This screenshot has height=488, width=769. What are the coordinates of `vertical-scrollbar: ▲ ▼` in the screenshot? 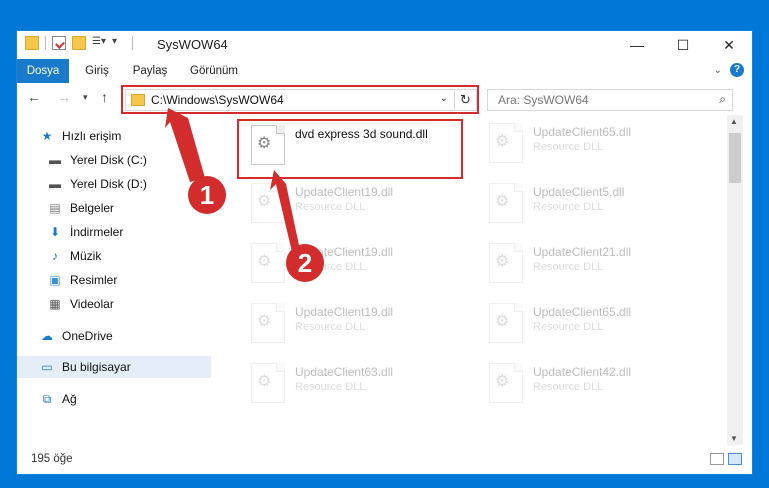 It's located at (735, 280).